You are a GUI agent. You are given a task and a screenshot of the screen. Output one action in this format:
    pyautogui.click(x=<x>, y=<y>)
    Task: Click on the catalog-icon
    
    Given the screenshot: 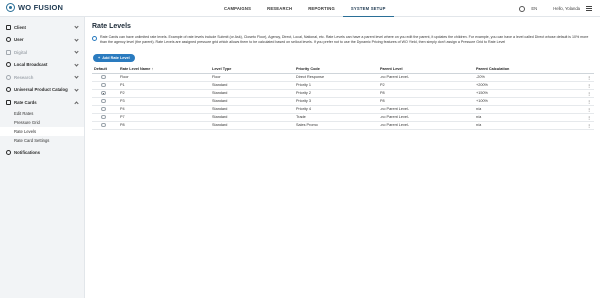 What is the action you would take?
    pyautogui.click(x=8, y=90)
    